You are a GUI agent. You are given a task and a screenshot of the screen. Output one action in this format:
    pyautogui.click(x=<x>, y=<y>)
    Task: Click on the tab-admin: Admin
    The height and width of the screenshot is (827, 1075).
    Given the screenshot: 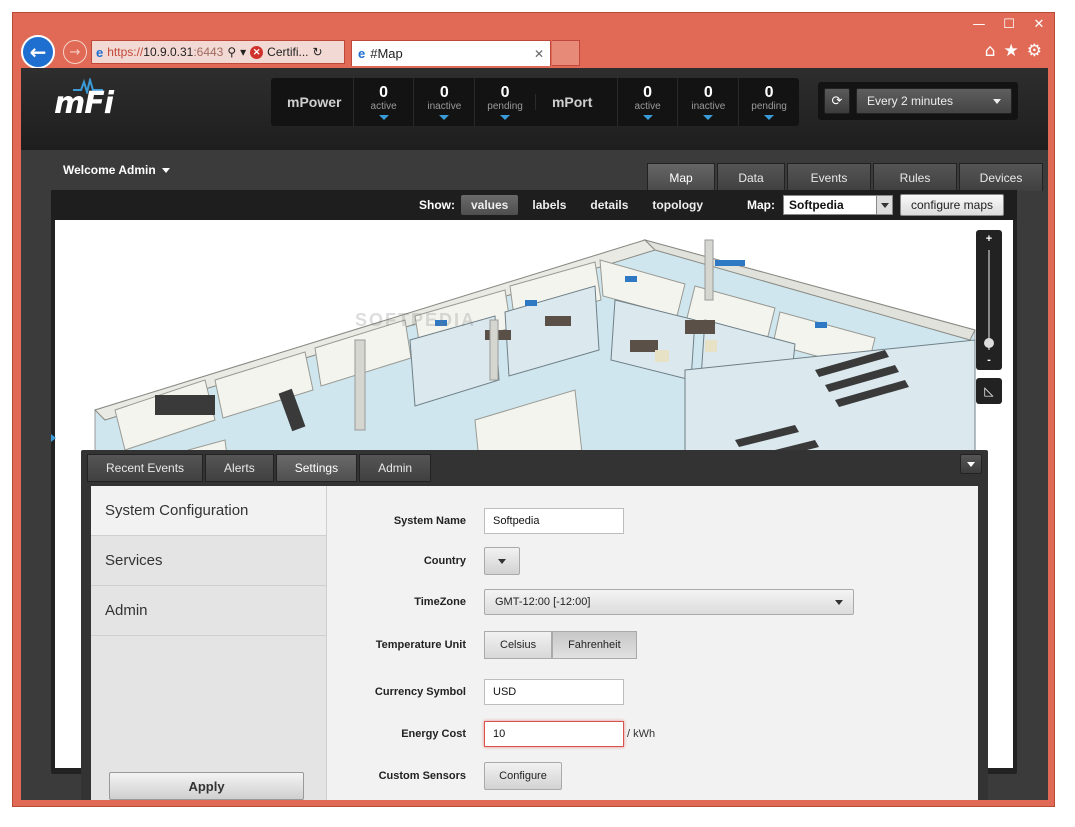 What is the action you would take?
    pyautogui.click(x=395, y=468)
    